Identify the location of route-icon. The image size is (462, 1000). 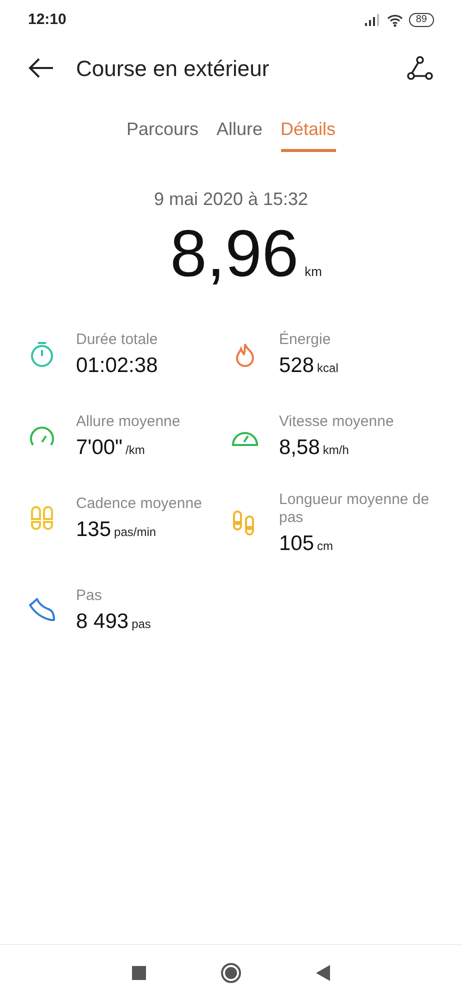
(420, 68).